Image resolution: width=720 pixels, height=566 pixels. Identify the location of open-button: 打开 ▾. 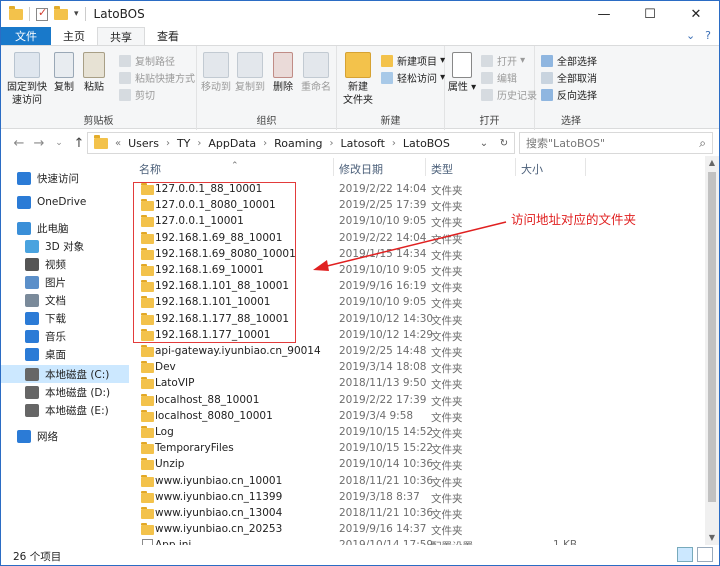
(509, 60).